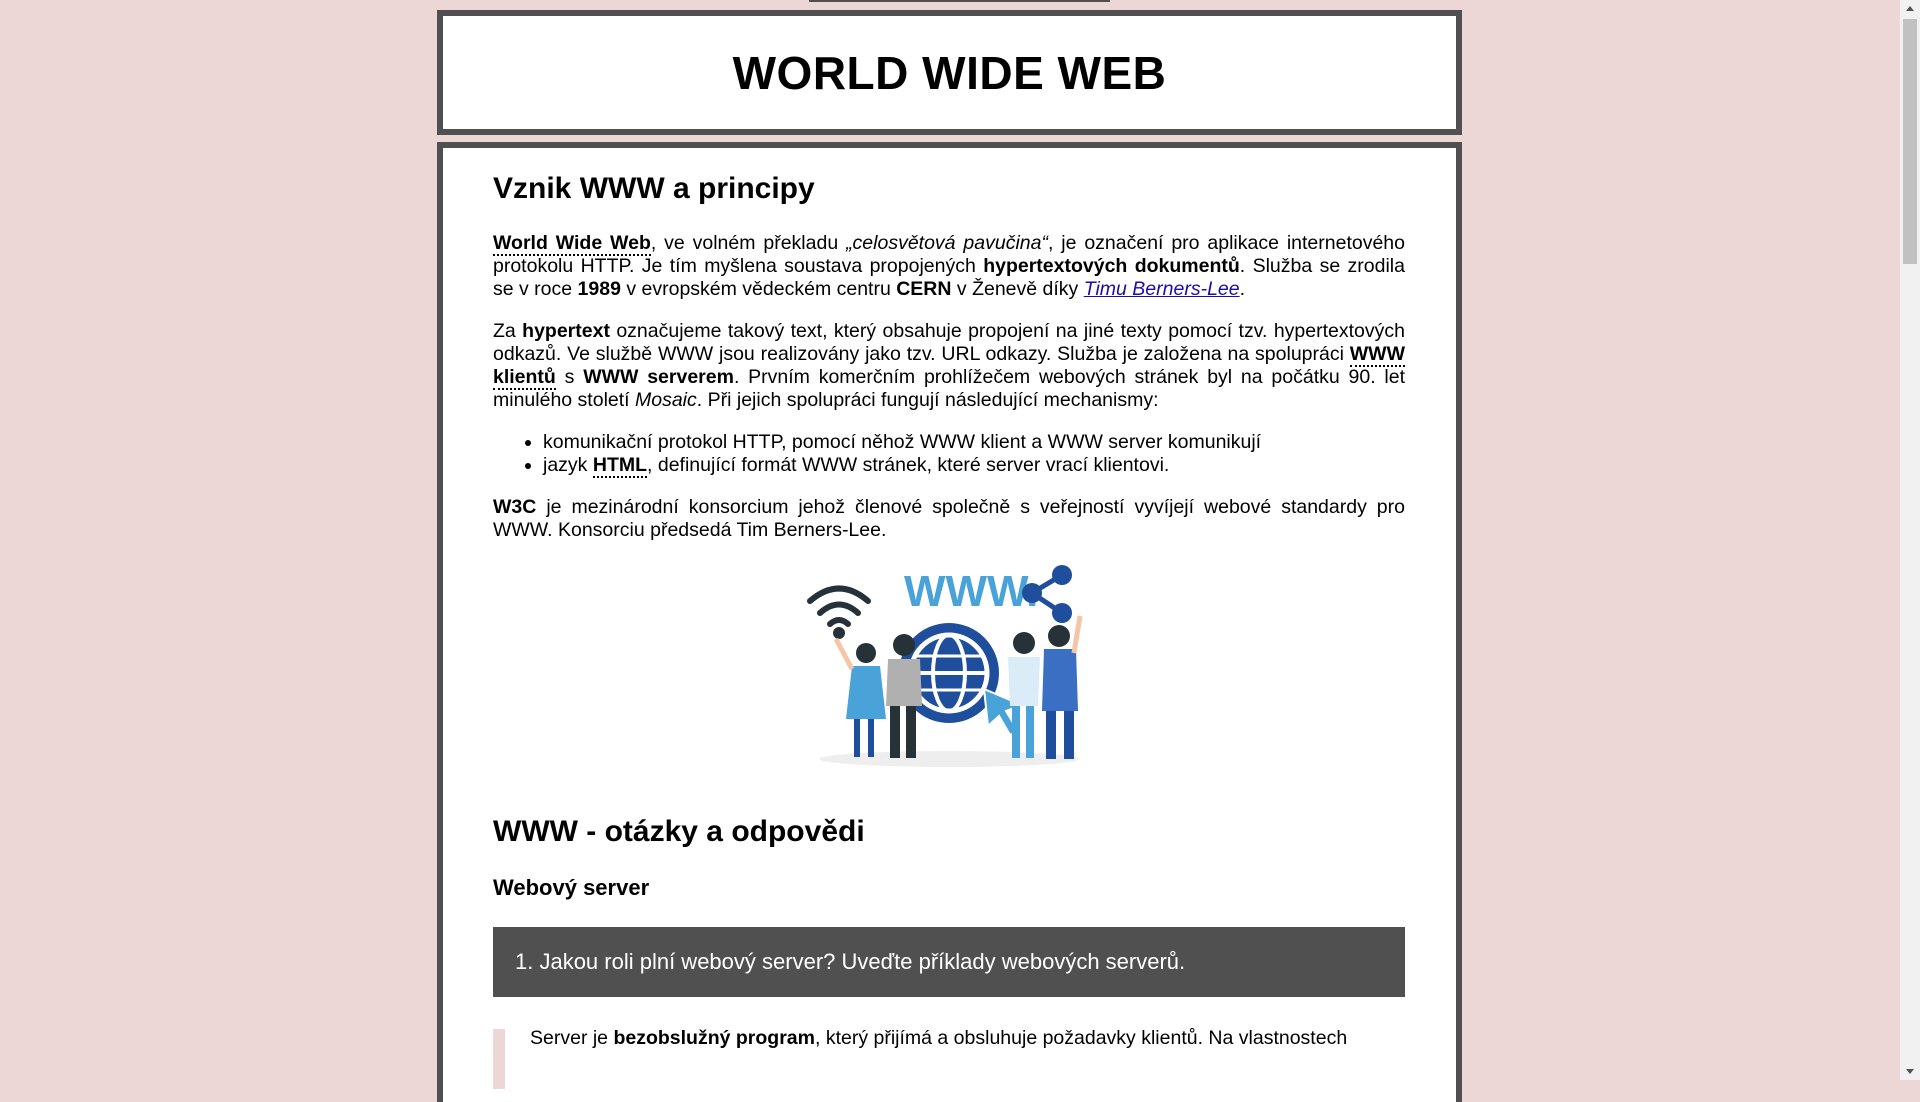 The image size is (1920, 1102). What do you see at coordinates (654, 188) in the screenshot?
I see `section-heading-vznik: Vznik WWW a principy` at bounding box center [654, 188].